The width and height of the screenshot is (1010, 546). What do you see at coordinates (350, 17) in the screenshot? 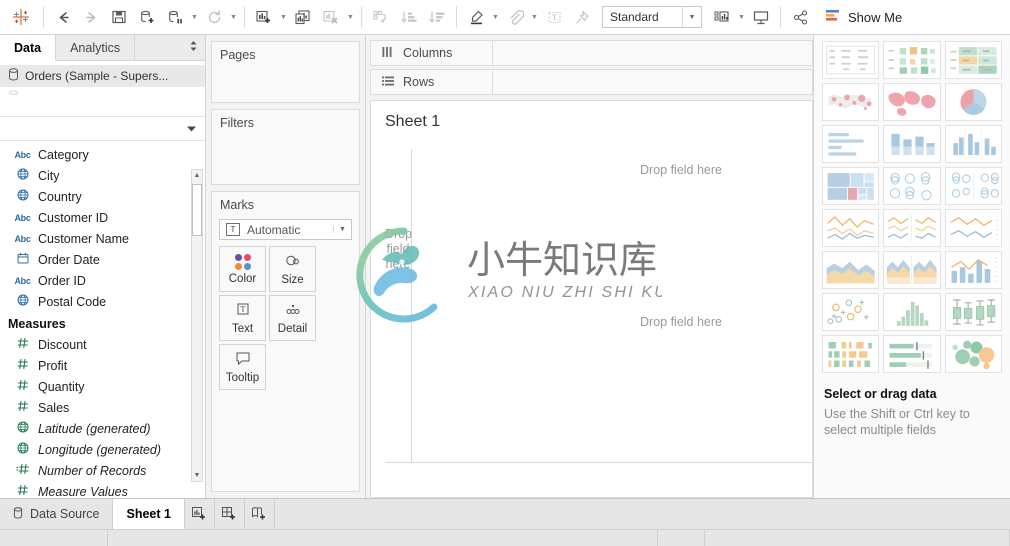
I see `clear-sheet-menu-caret: ▼` at bounding box center [350, 17].